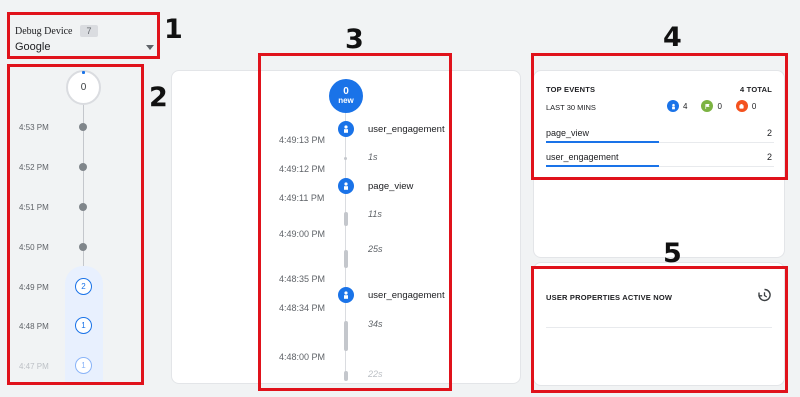  I want to click on callout-2: 2, so click(158, 97).